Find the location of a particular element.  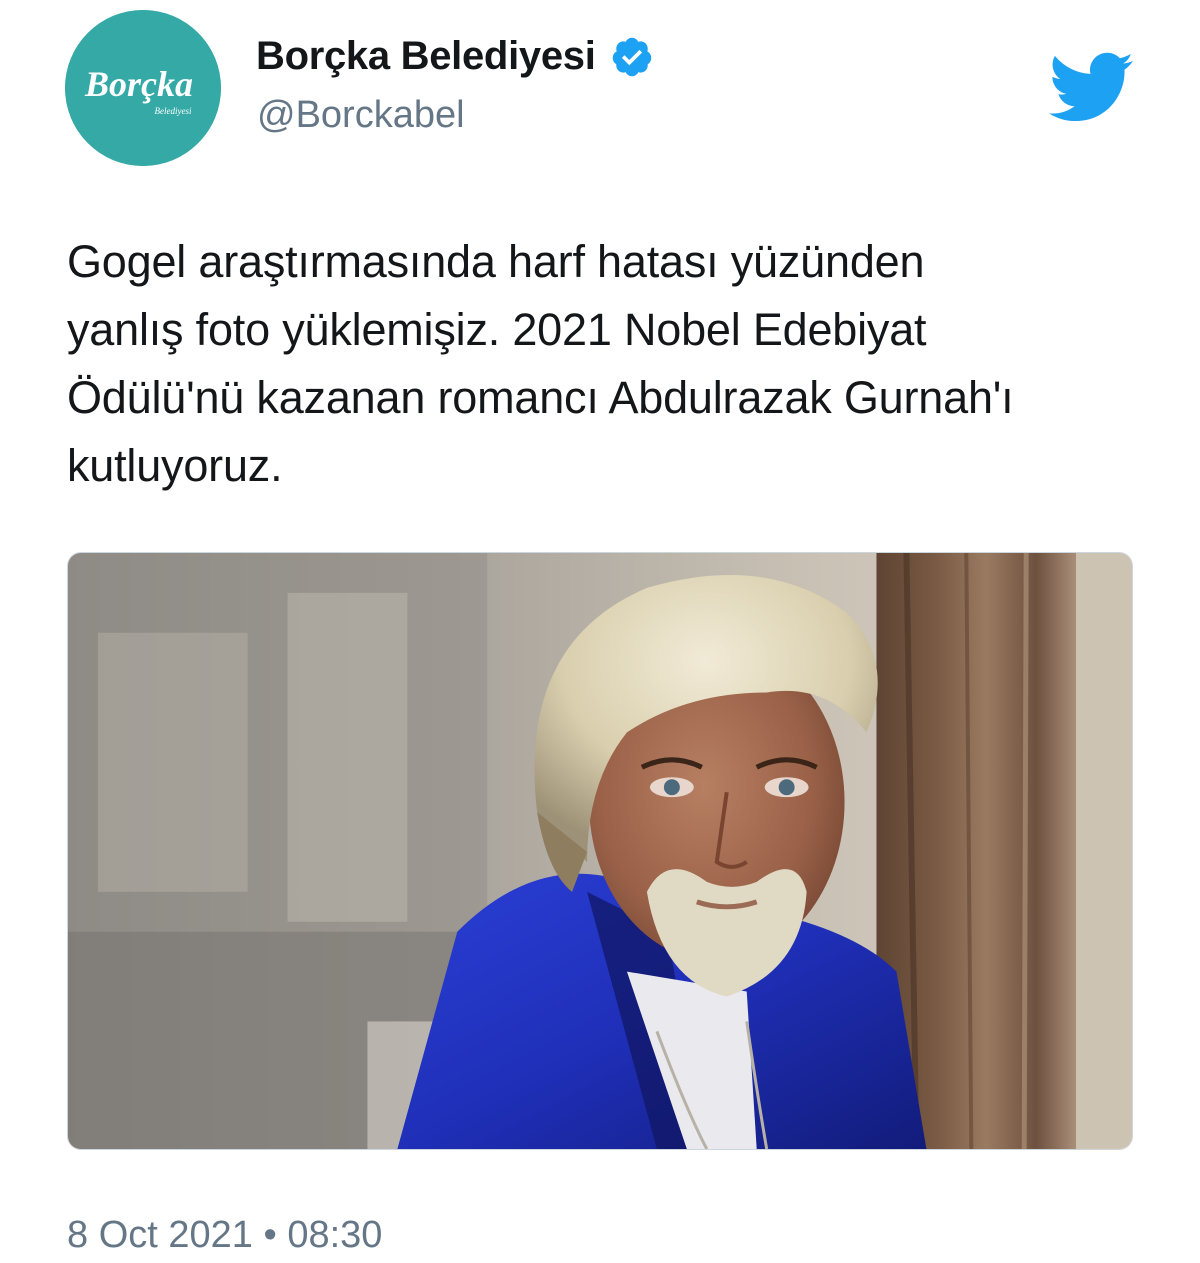

name-row: Borçka Belediyesi is located at coordinates (455, 56).